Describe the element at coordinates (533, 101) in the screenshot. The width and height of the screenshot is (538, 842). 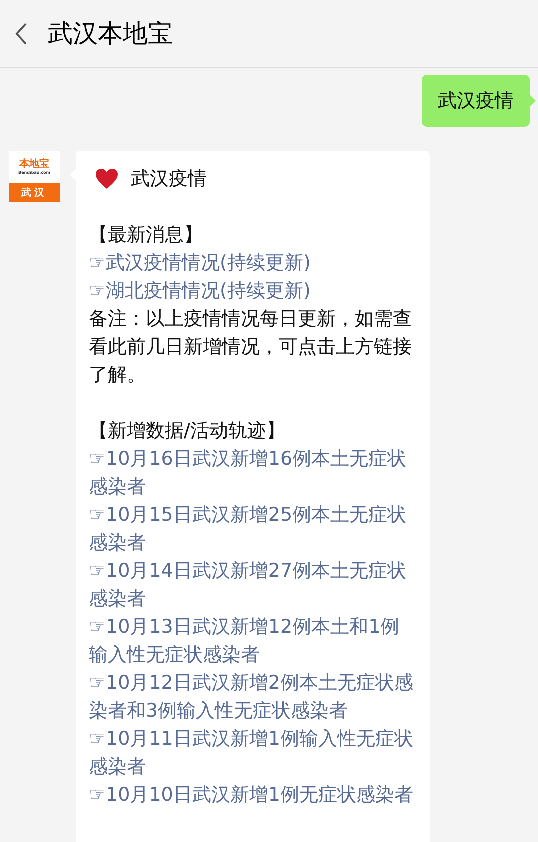
I see `bubble-tail` at that location.